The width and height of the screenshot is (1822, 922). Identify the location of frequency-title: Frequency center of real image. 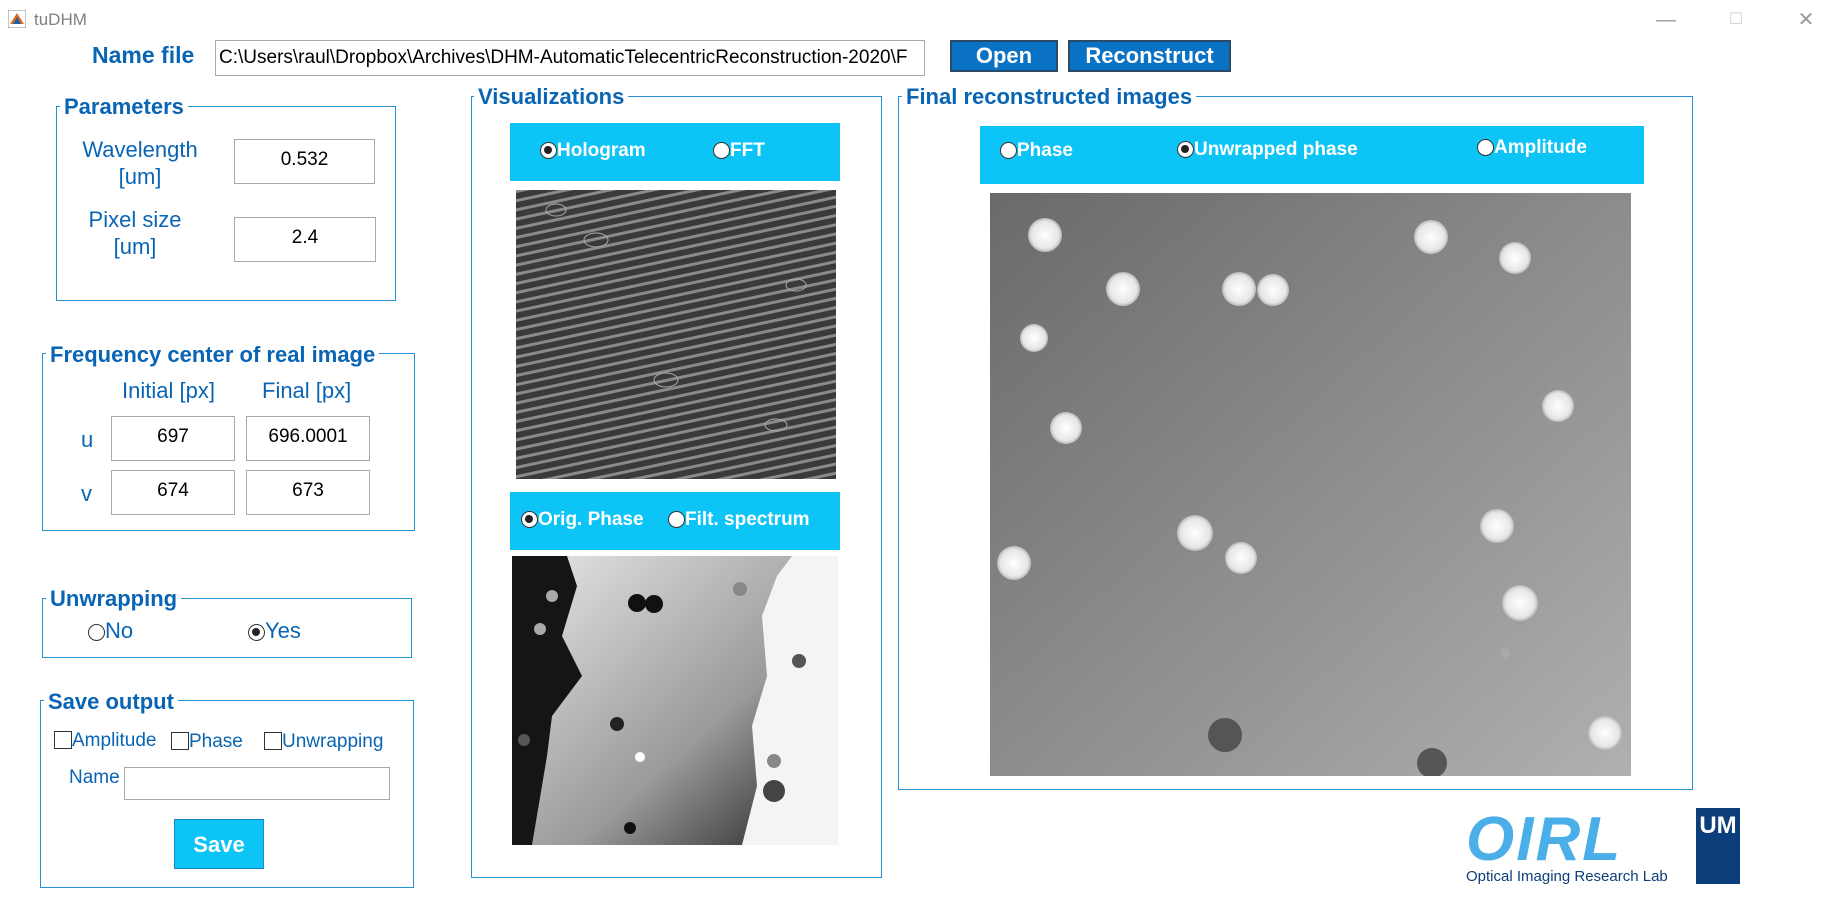
(213, 355).